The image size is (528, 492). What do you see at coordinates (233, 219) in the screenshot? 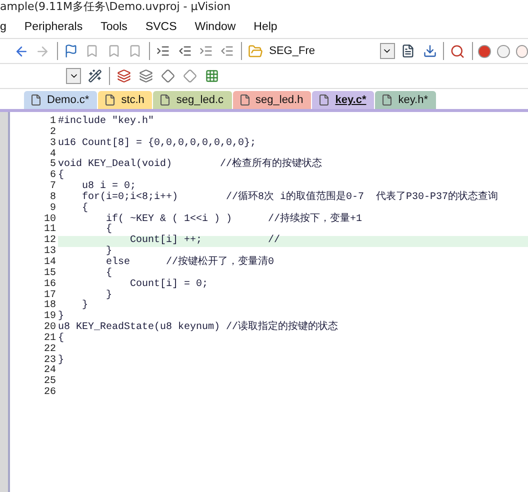
I see `code-line: if( ~KEY & ( 1<<i ) ) //持续按下，变量+1` at bounding box center [233, 219].